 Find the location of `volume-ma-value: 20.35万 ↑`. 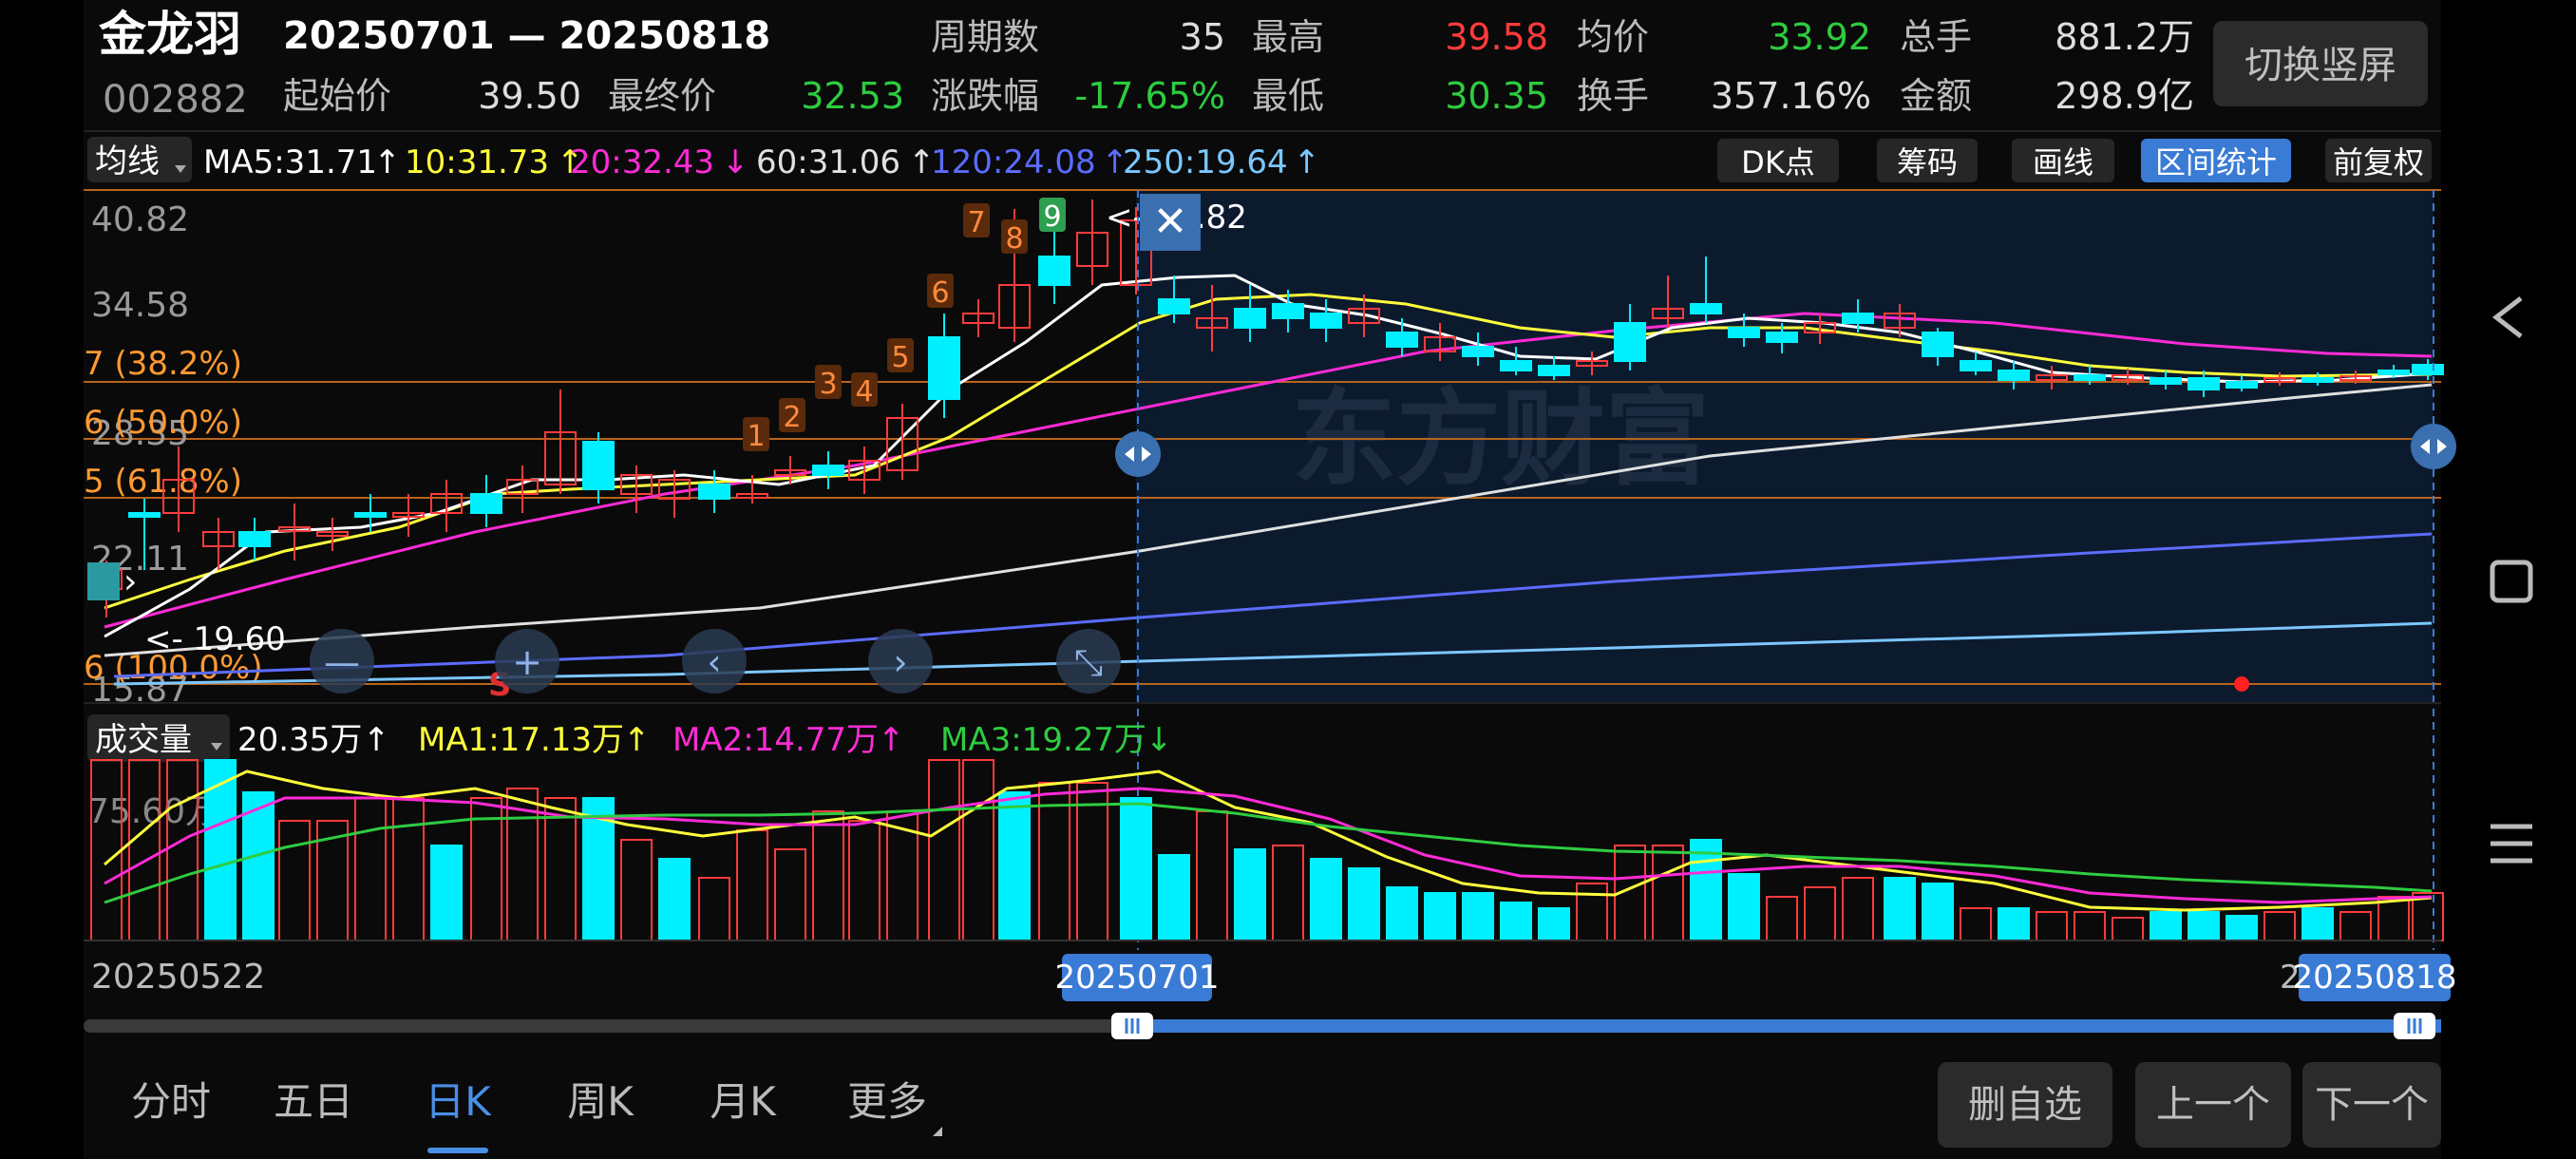

volume-ma-value: 20.35万 ↑ is located at coordinates (313, 740).